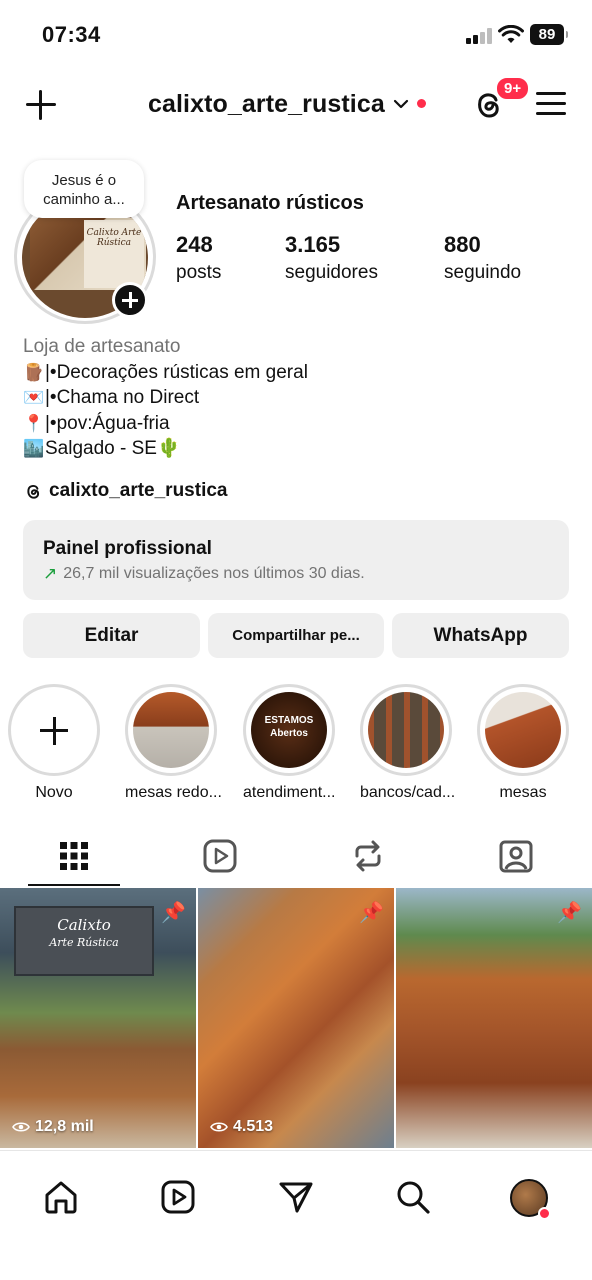 This screenshot has height=1280, width=592. I want to click on stat-value: 248, so click(194, 244).